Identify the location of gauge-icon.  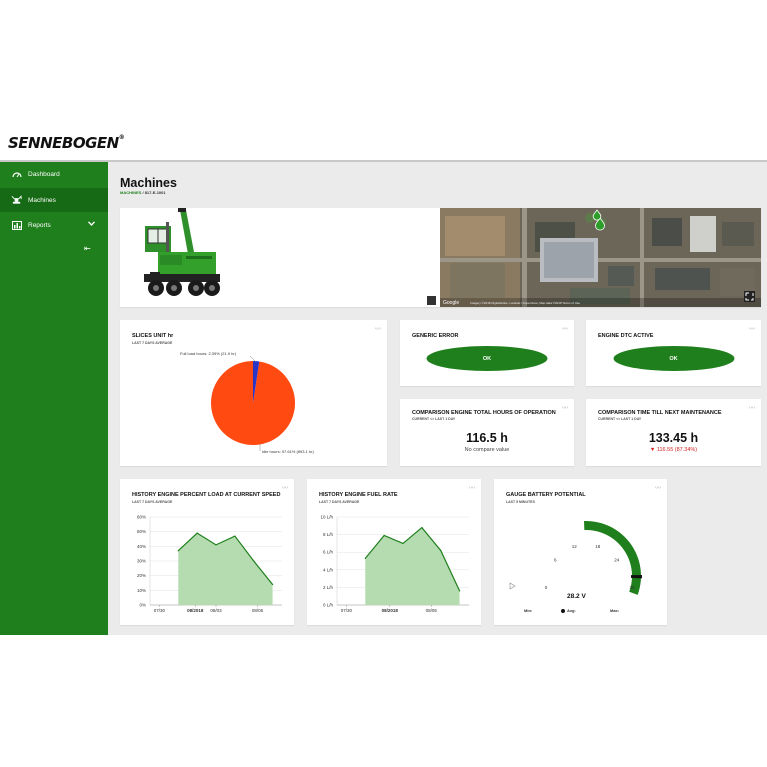
(16, 174).